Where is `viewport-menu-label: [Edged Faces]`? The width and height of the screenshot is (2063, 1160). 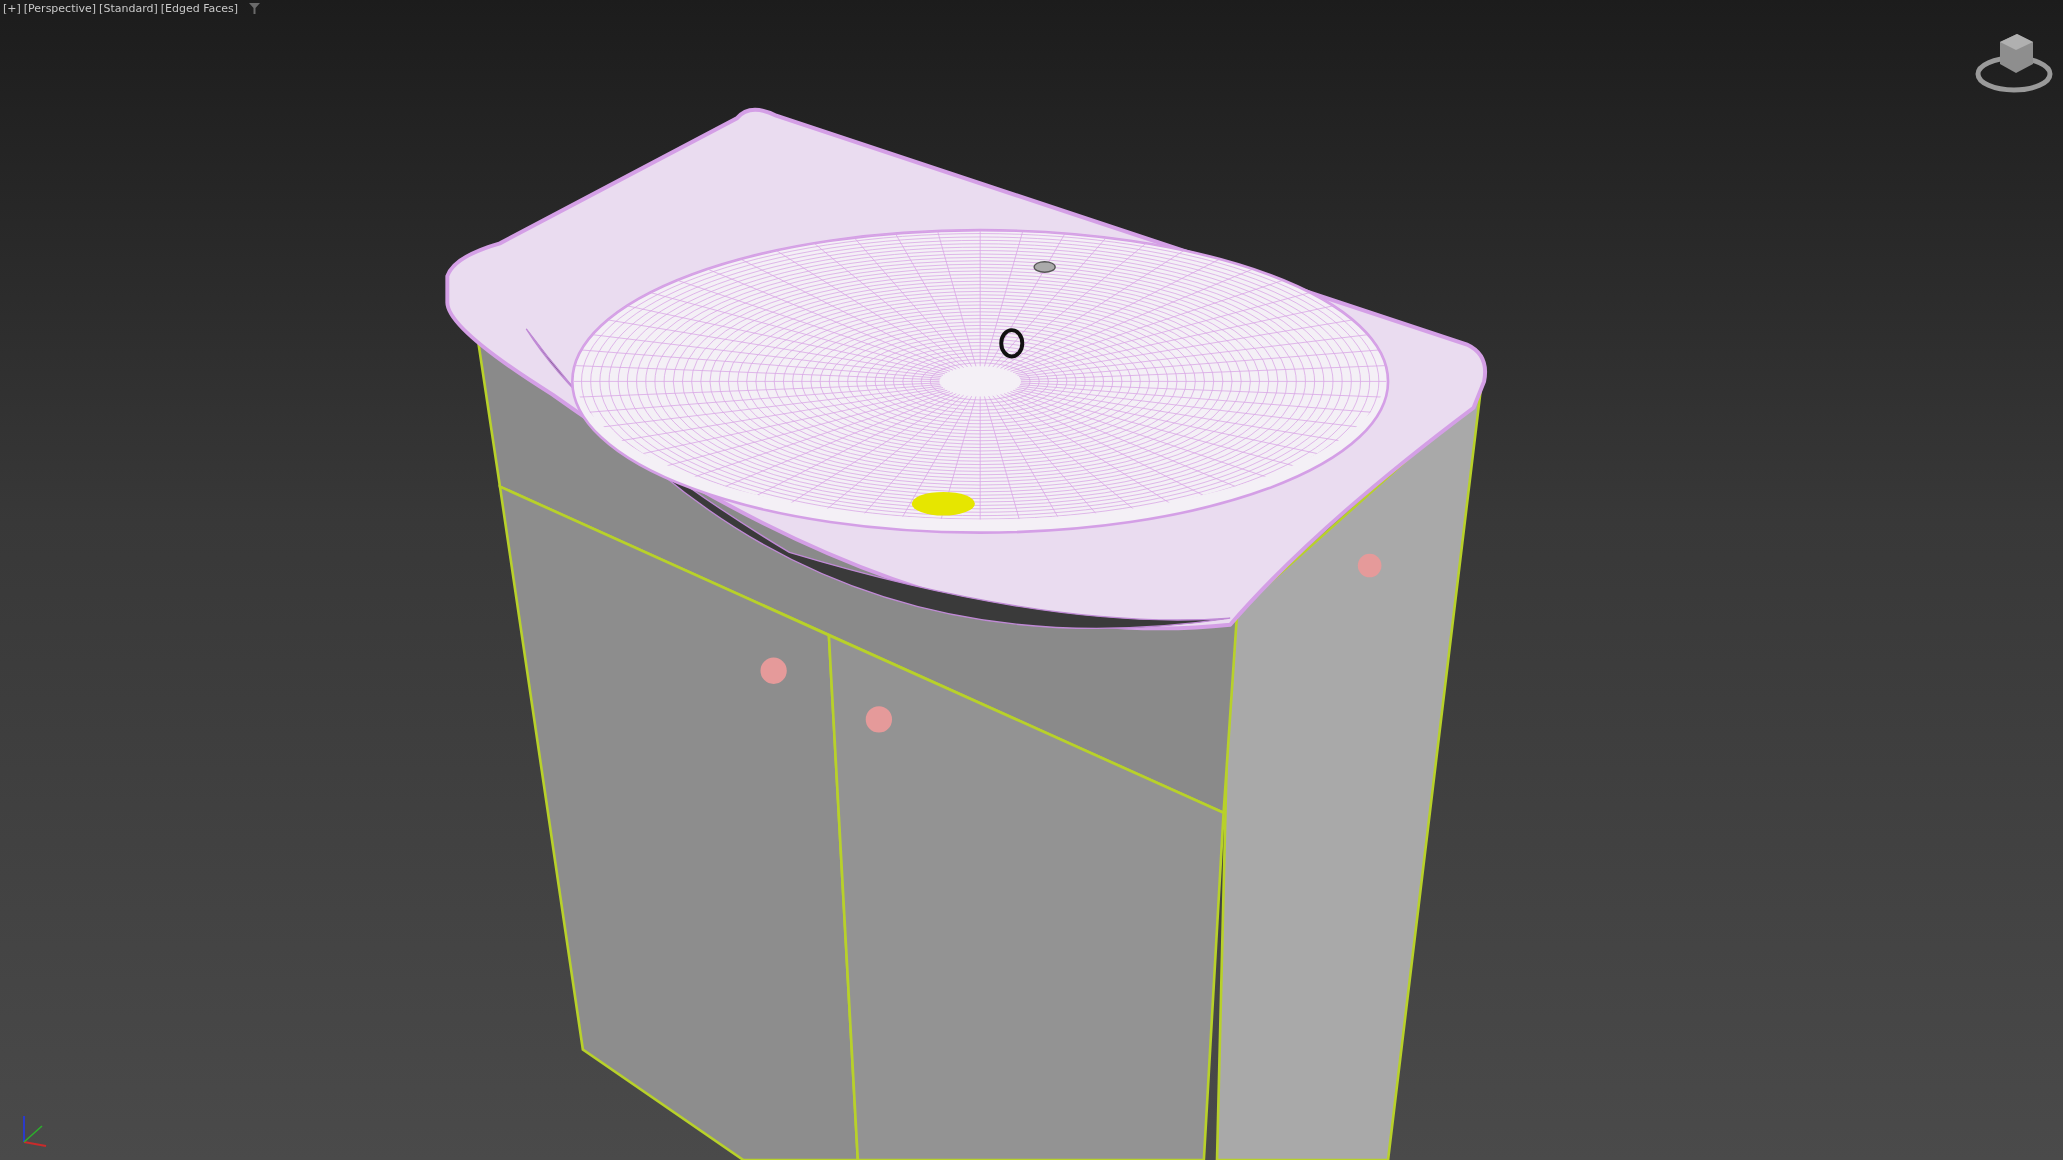 viewport-menu-label: [Edged Faces] is located at coordinates (199, 8).